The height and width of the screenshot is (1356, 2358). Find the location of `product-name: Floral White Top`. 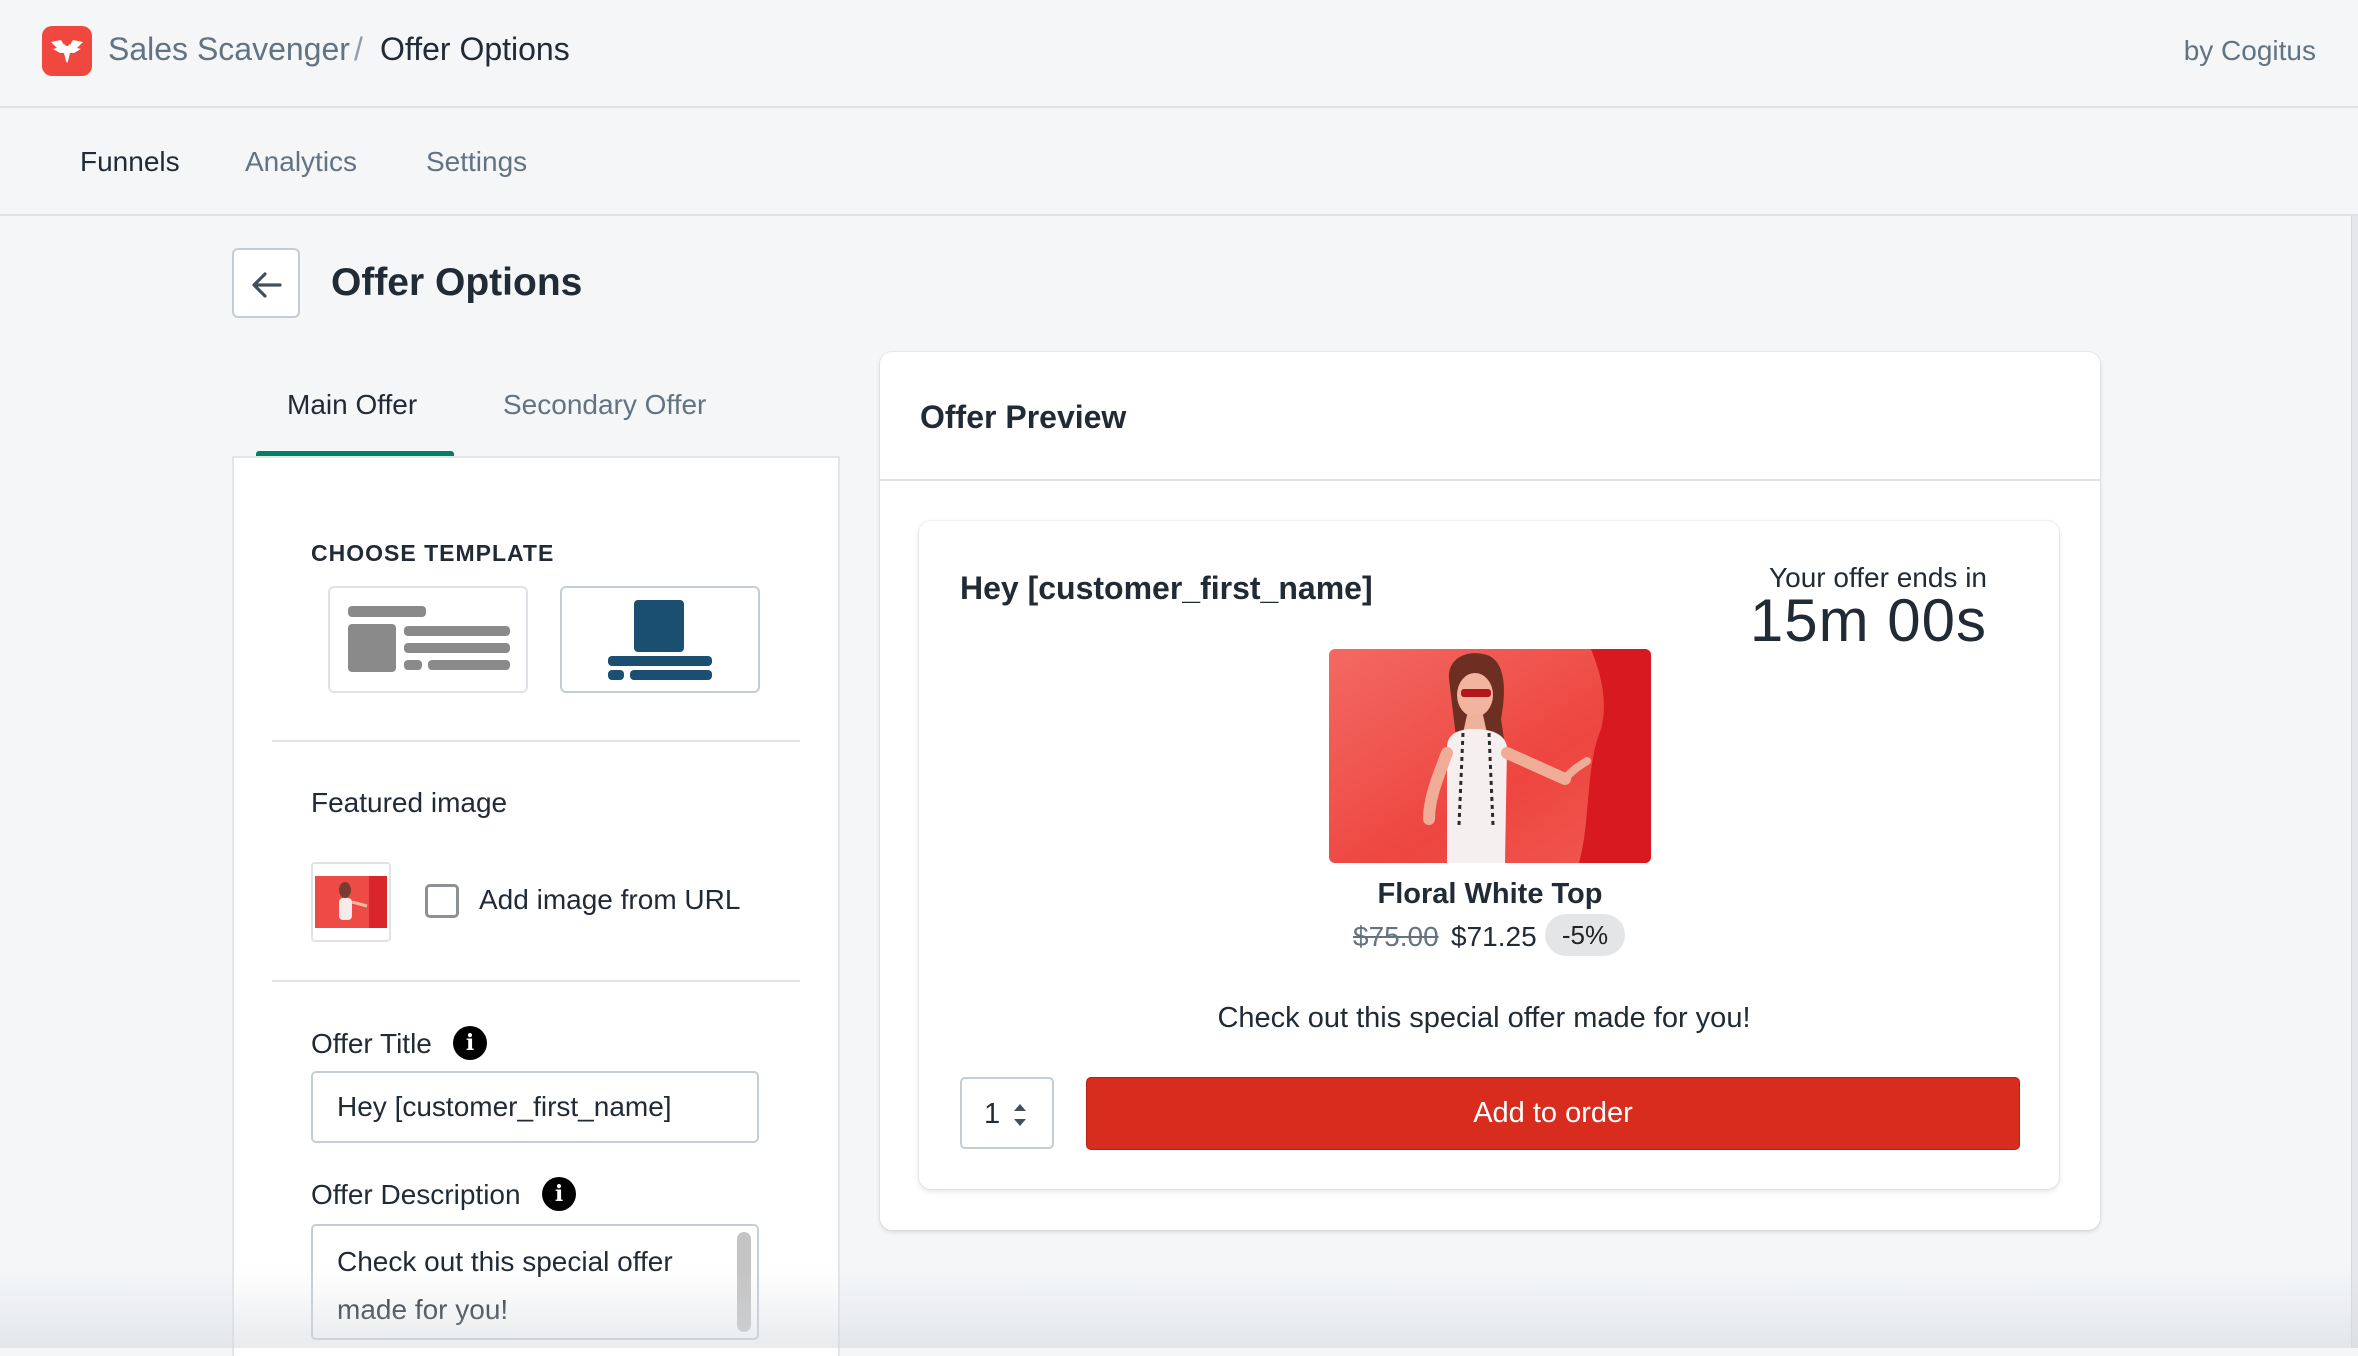

product-name: Floral White Top is located at coordinates (1490, 894).